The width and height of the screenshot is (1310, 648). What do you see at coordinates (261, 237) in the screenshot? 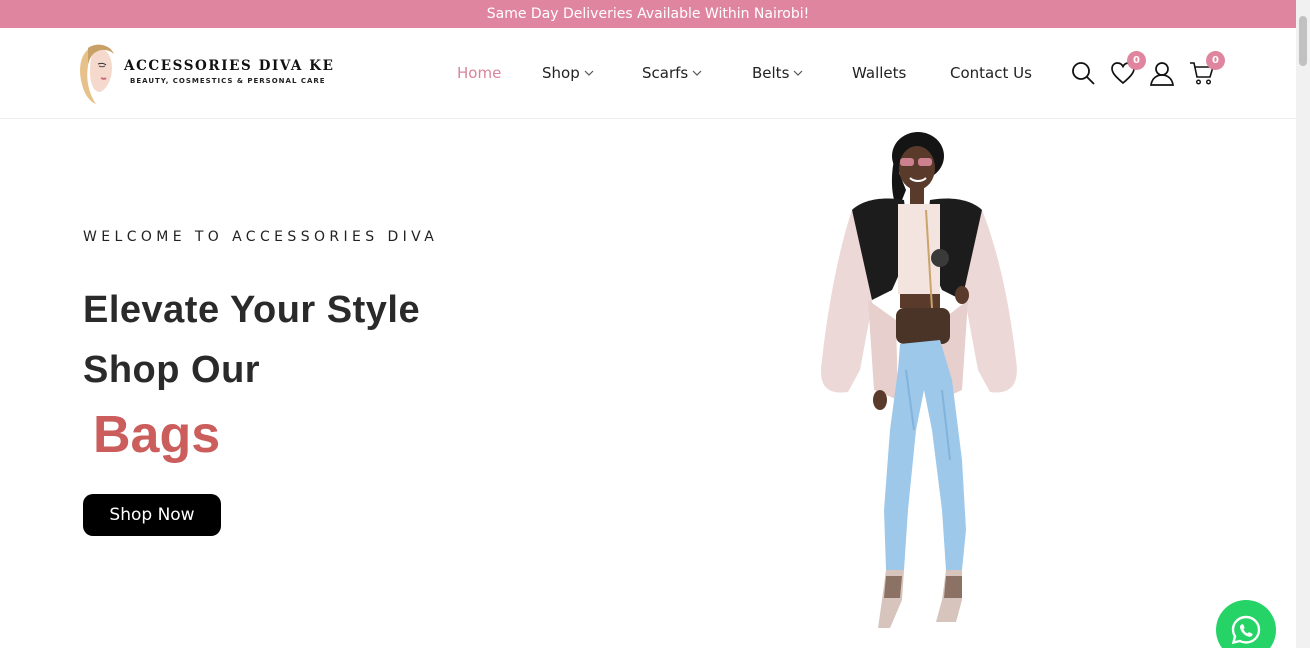
I see `hero-welcome-text: WELCOME TO ACCESSORIES DIVA` at bounding box center [261, 237].